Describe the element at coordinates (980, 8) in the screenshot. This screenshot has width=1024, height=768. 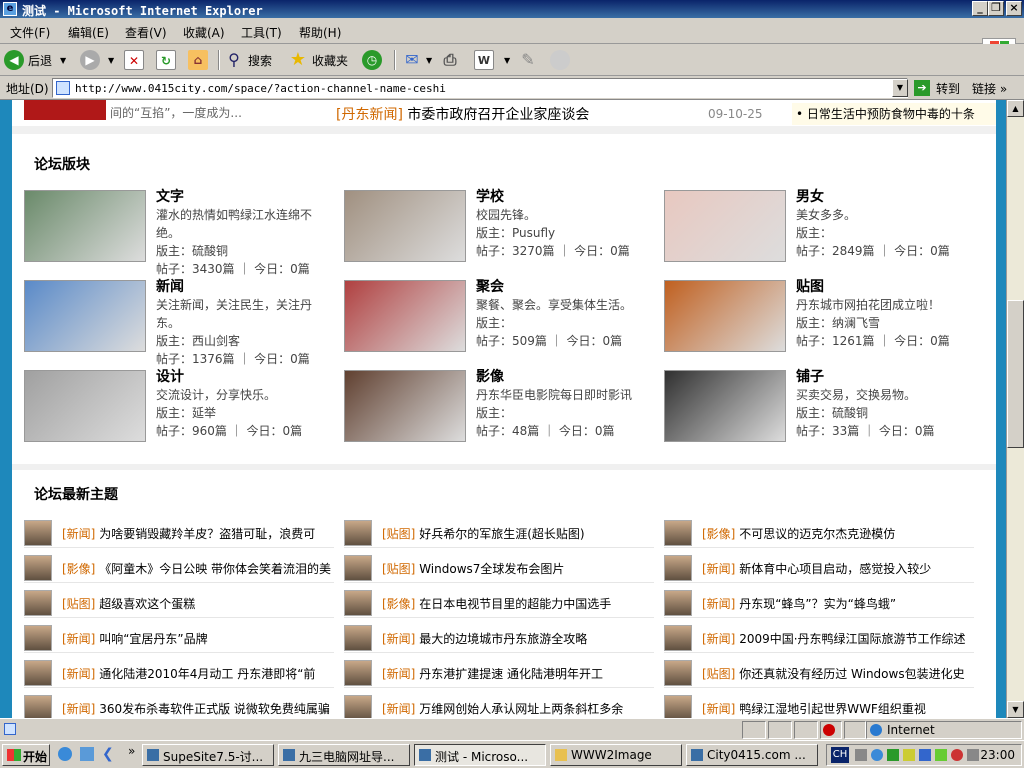
I see `minimize-button: _` at that location.